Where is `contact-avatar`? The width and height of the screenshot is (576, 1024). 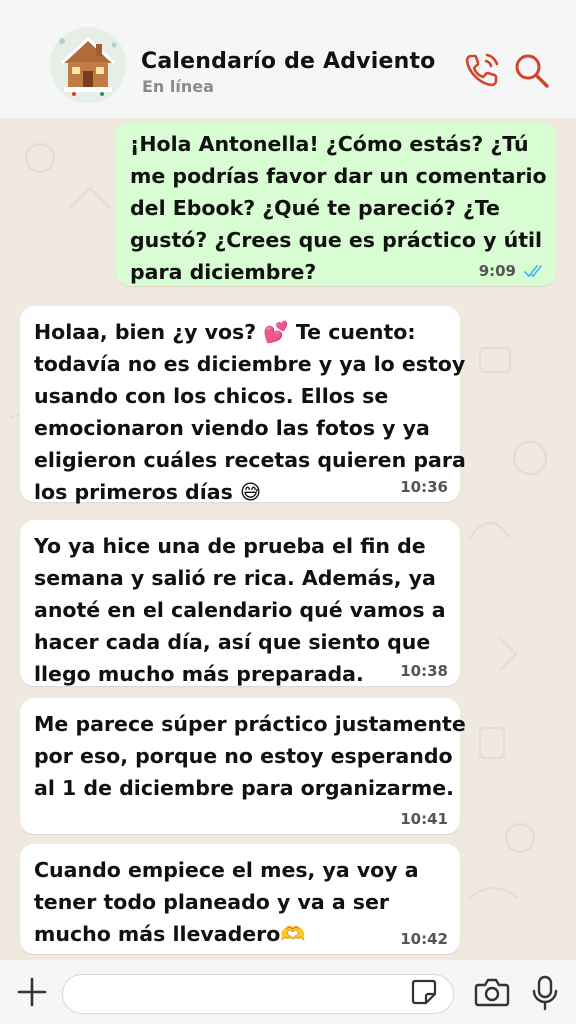
contact-avatar is located at coordinates (88, 65).